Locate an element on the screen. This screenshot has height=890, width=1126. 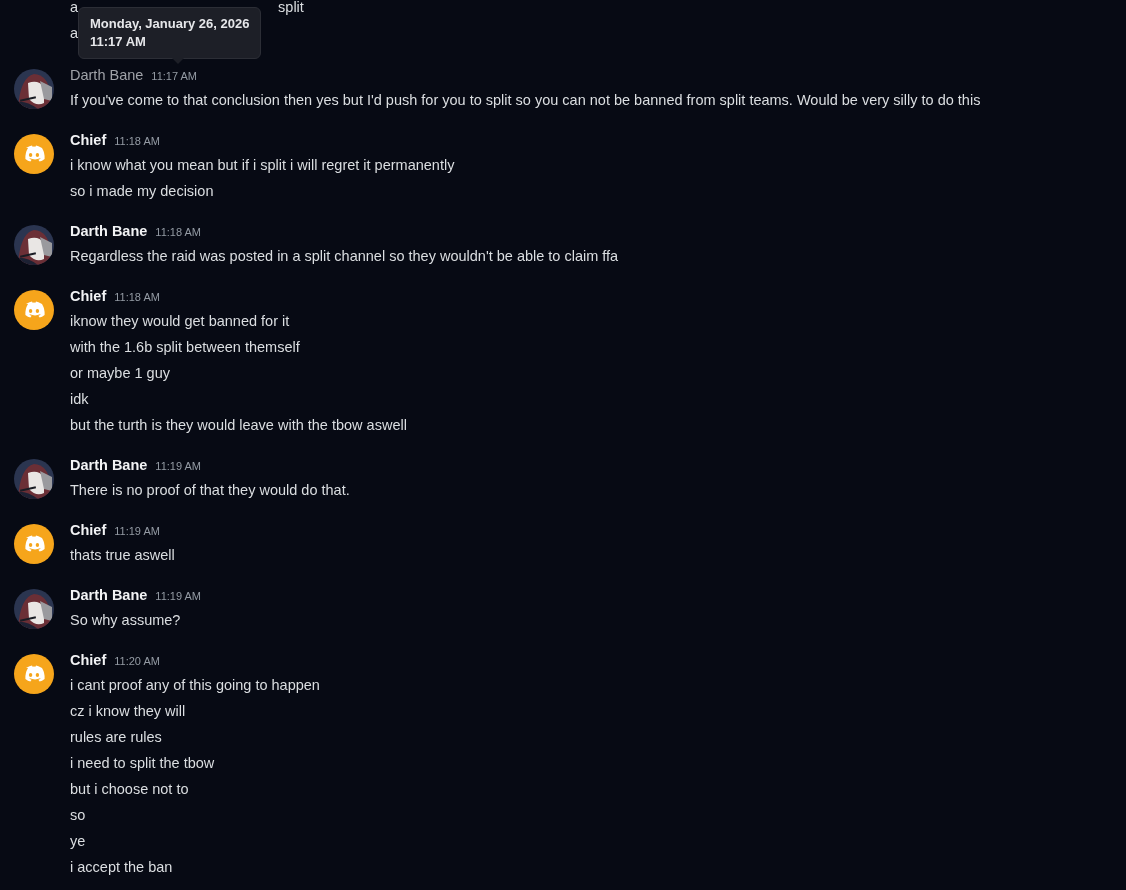
message-text: or maybe 1 guy is located at coordinates (120, 373).